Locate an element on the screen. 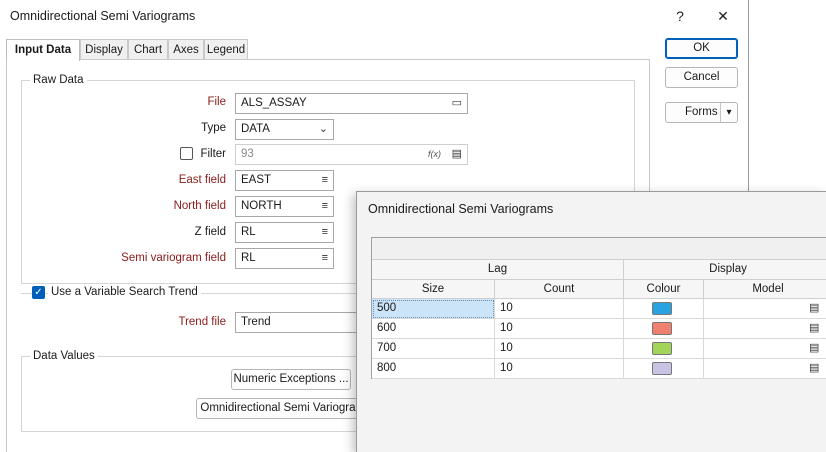 The width and height of the screenshot is (826, 452). file-value: ALS_ASSAY is located at coordinates (274, 103).